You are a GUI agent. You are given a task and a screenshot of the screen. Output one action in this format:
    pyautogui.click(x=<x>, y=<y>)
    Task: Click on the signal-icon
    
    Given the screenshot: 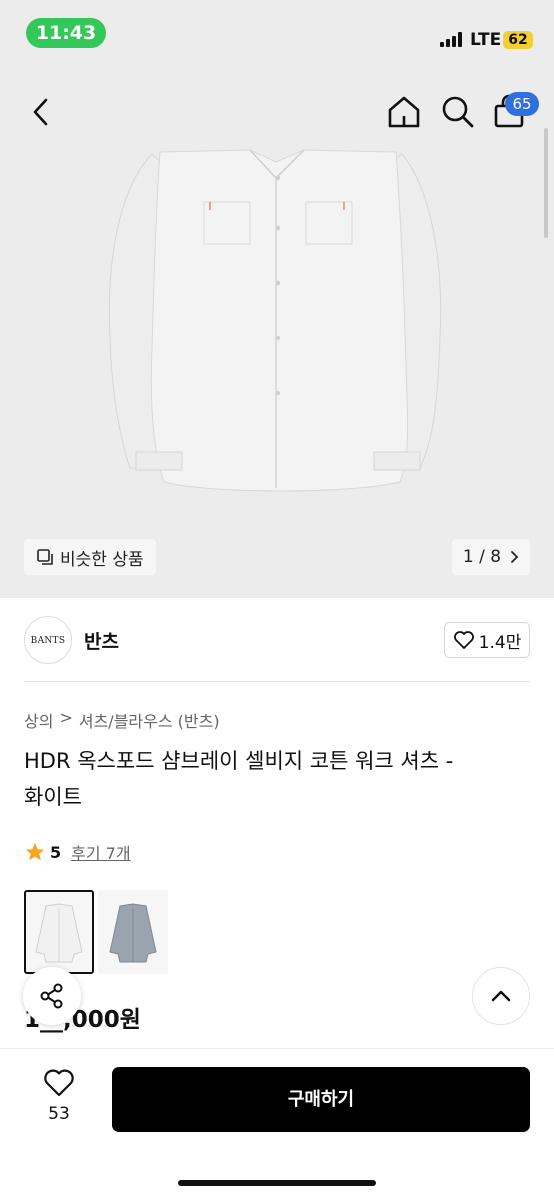 What is the action you would take?
    pyautogui.click(x=453, y=39)
    